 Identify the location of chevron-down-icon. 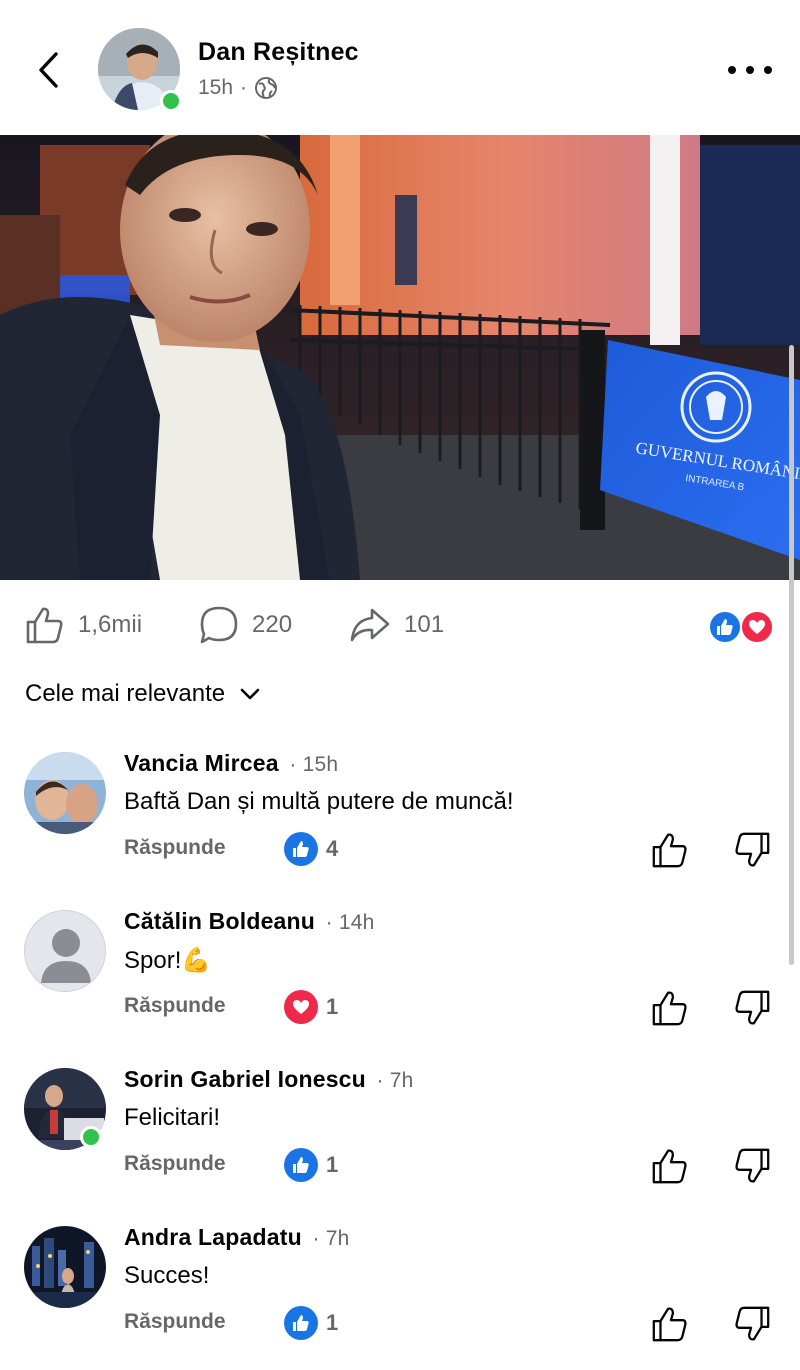
(250, 694).